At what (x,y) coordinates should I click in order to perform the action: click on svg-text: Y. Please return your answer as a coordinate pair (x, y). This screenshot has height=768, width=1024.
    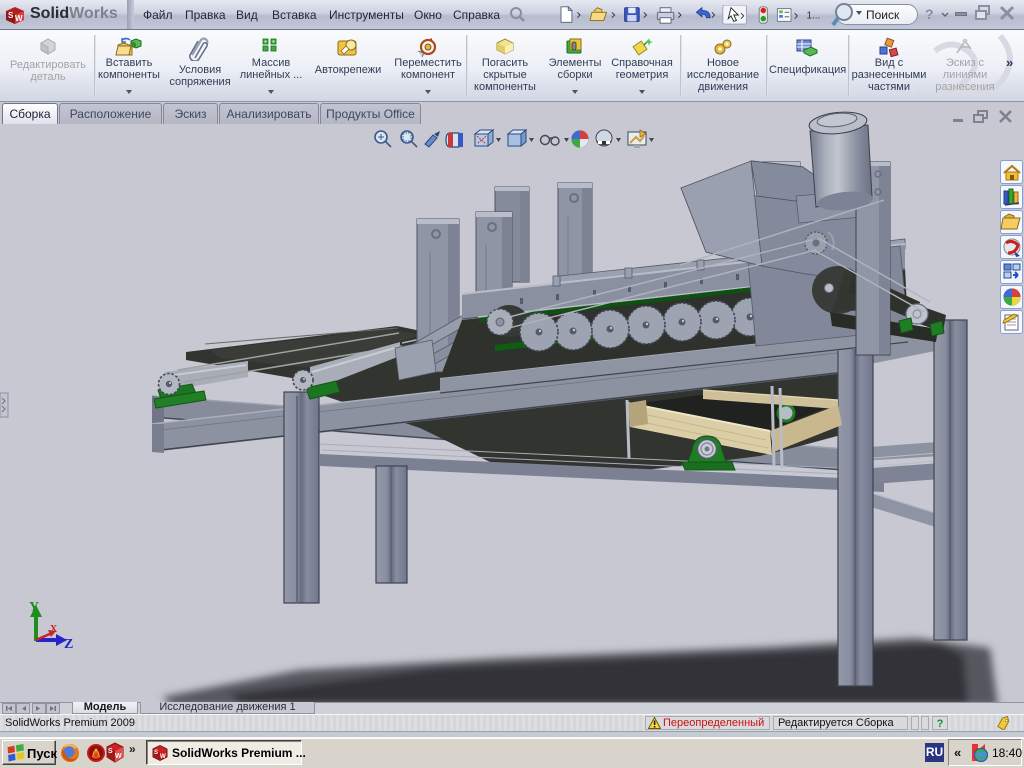
    Looking at the image, I should click on (34, 607).